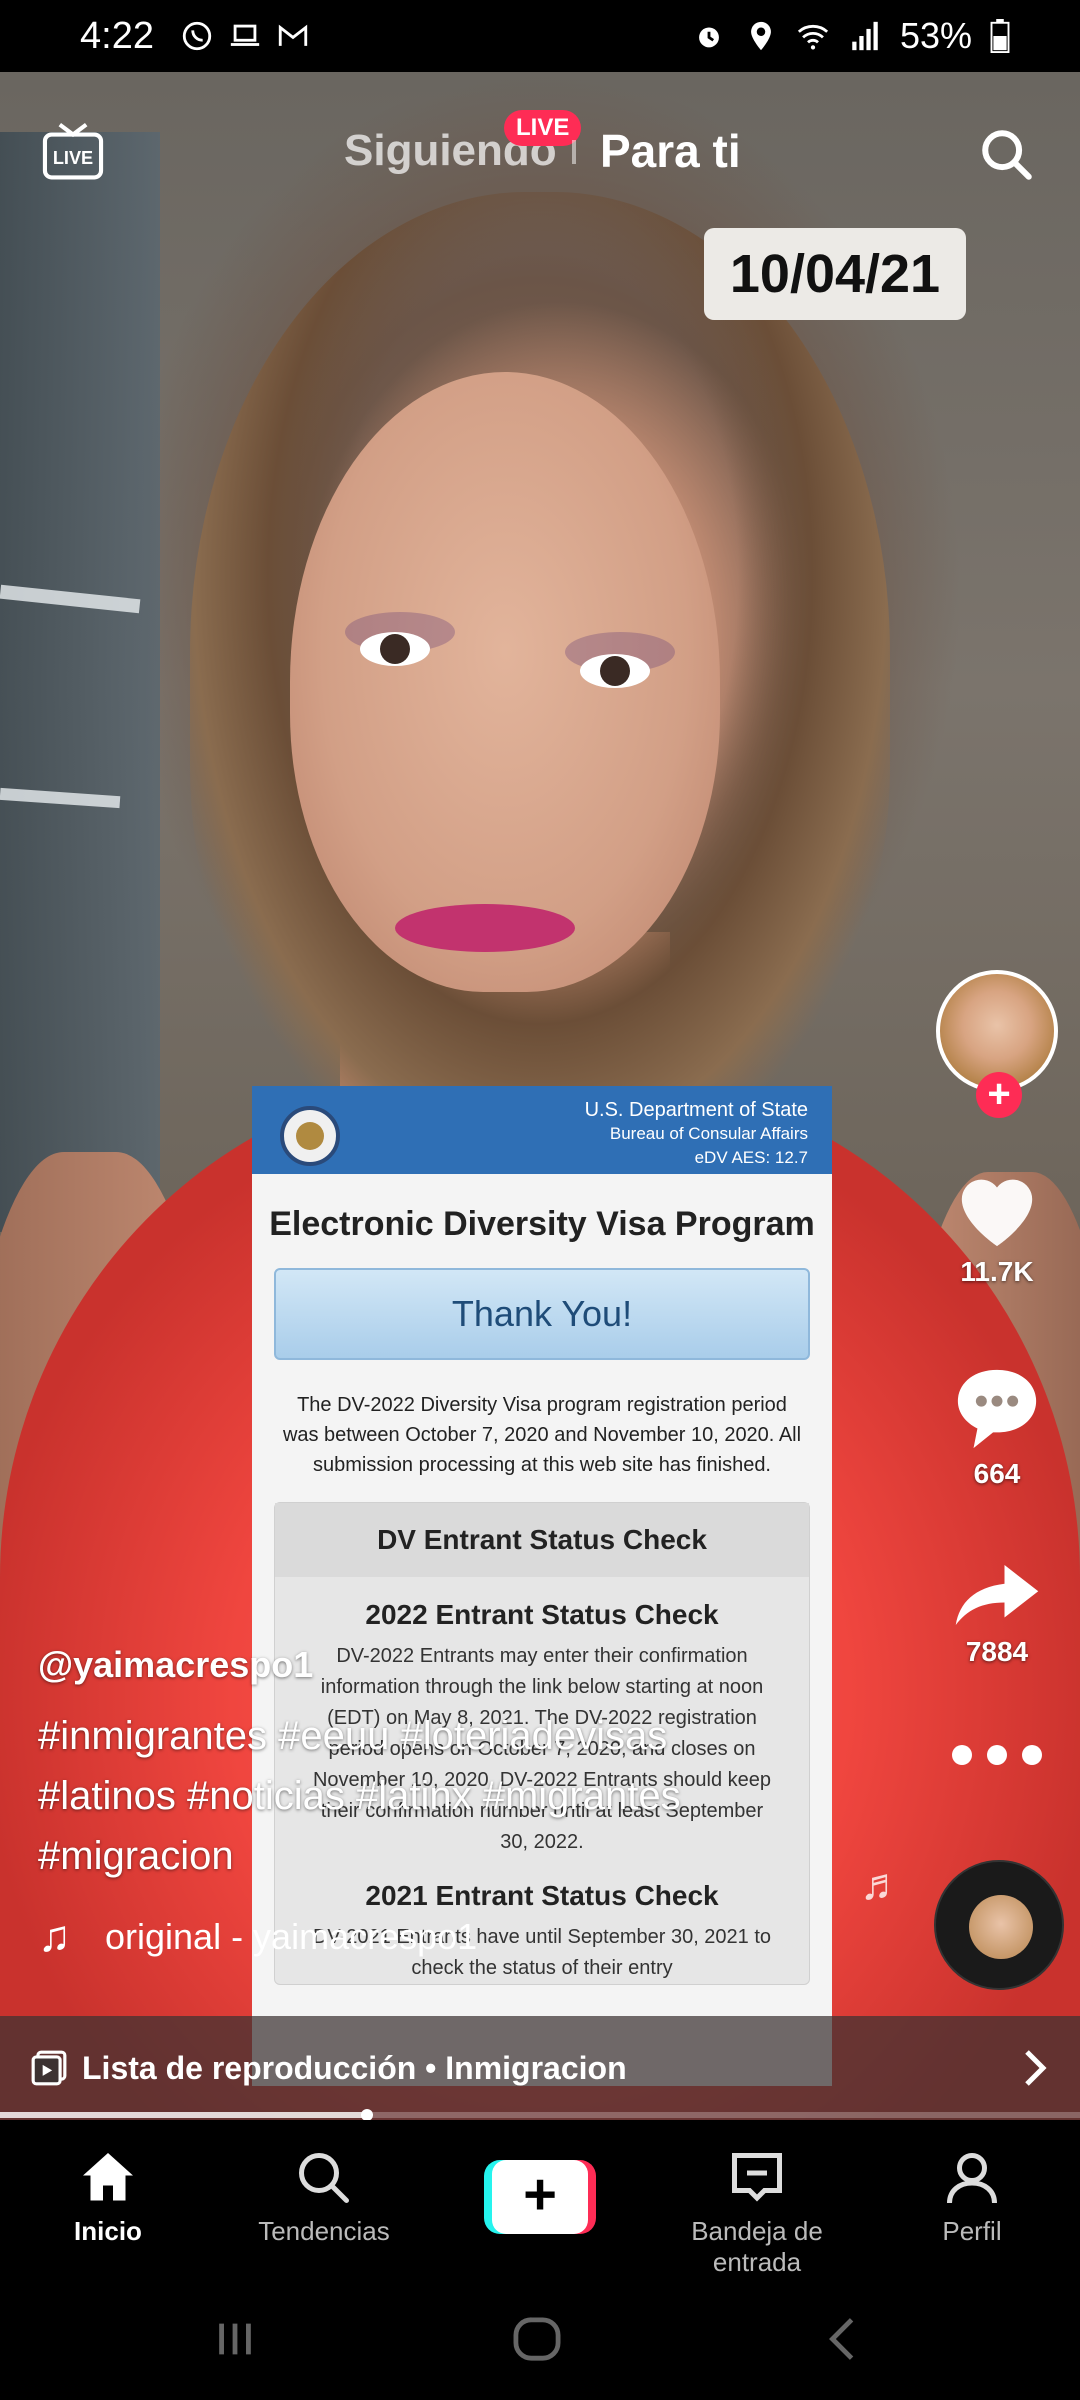  What do you see at coordinates (117, 35) in the screenshot?
I see `status-time: 4:22` at bounding box center [117, 35].